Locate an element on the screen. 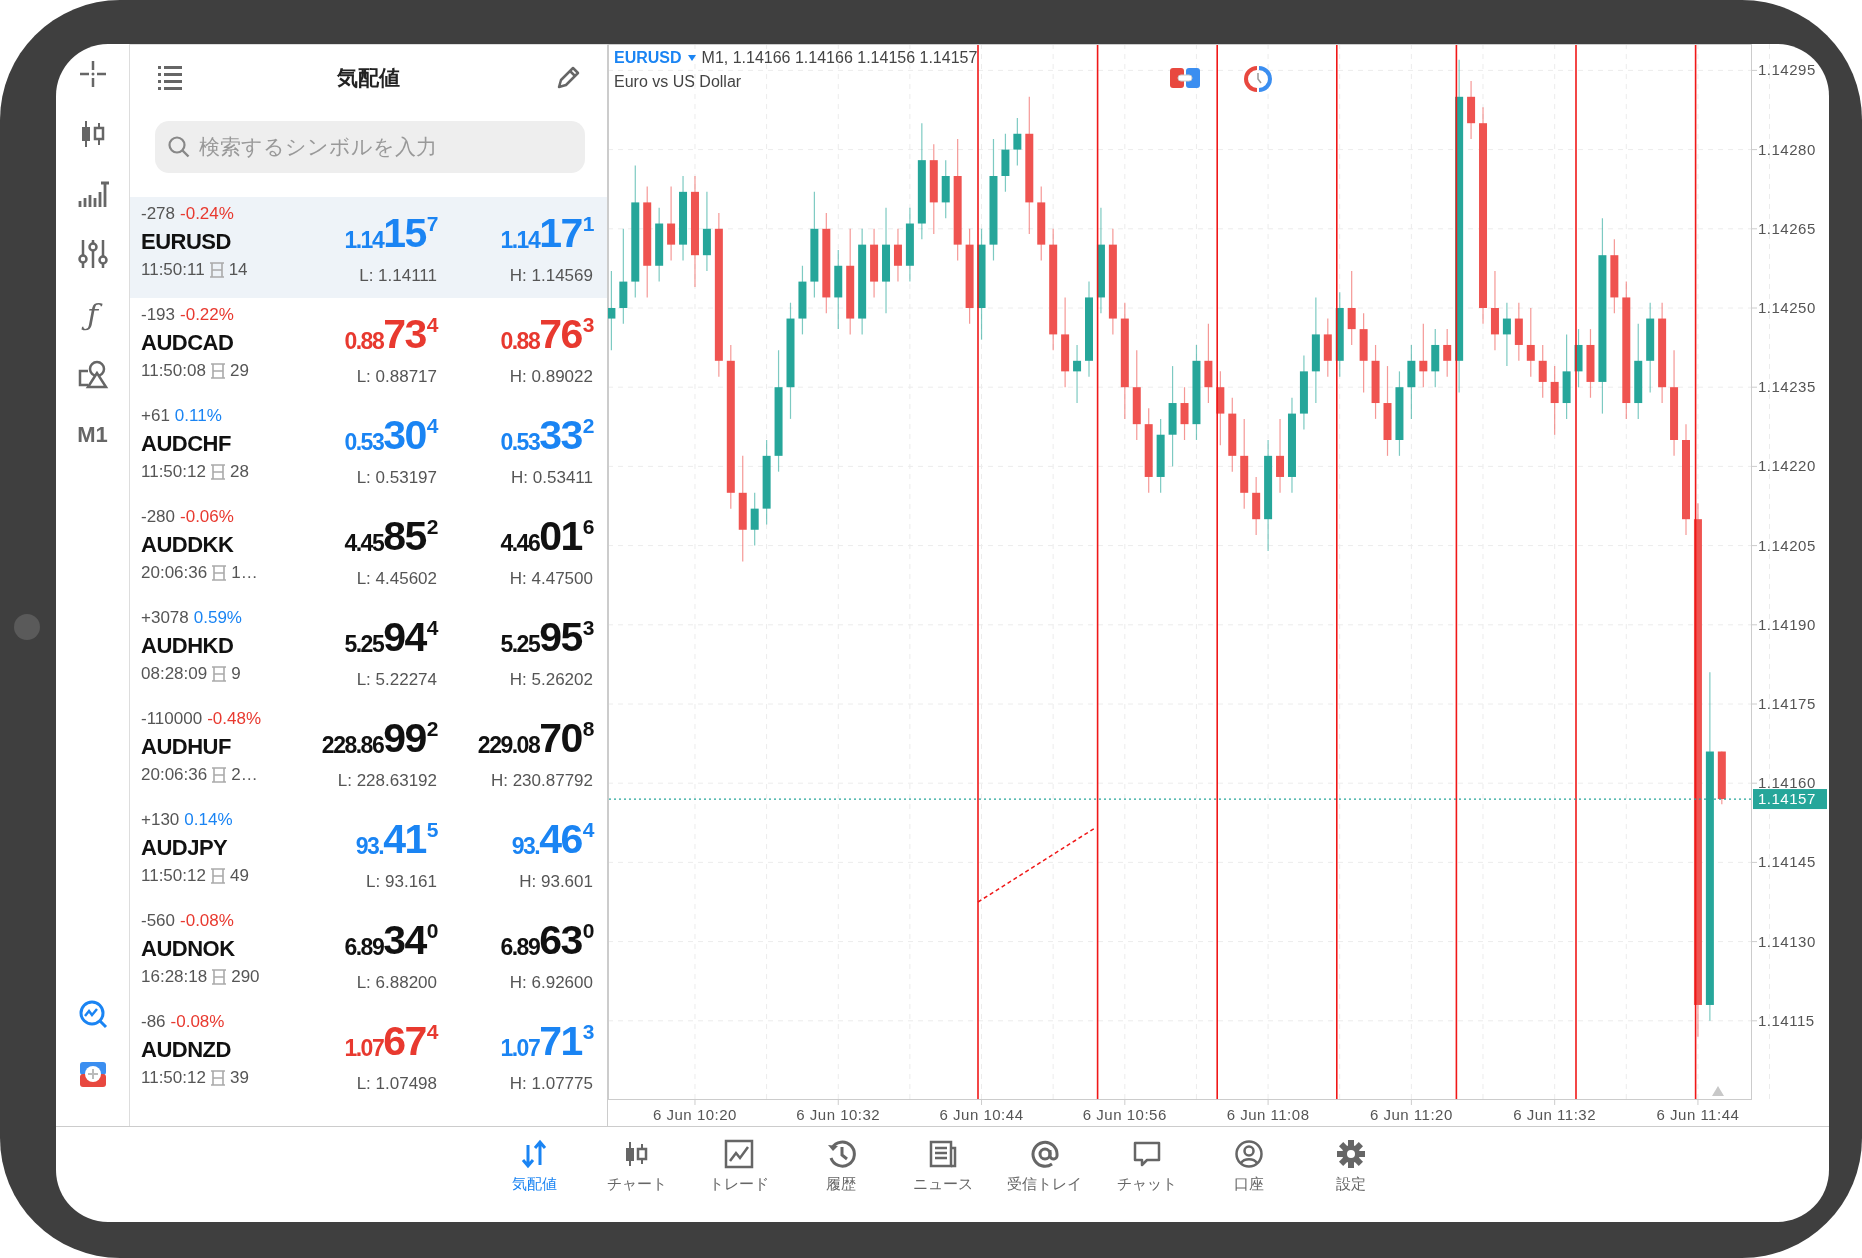  symbol-name: AUDJPY is located at coordinates (185, 848).